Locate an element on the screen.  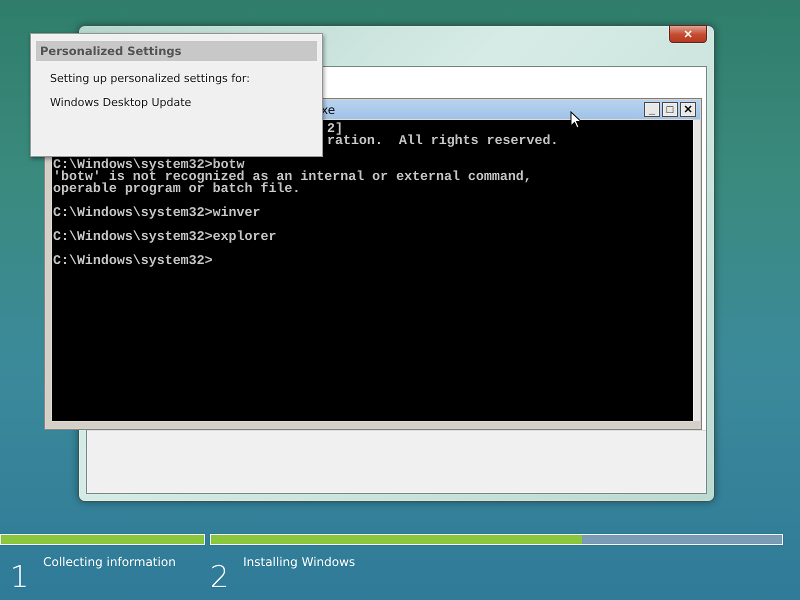
step-number: 2 is located at coordinates (220, 578).